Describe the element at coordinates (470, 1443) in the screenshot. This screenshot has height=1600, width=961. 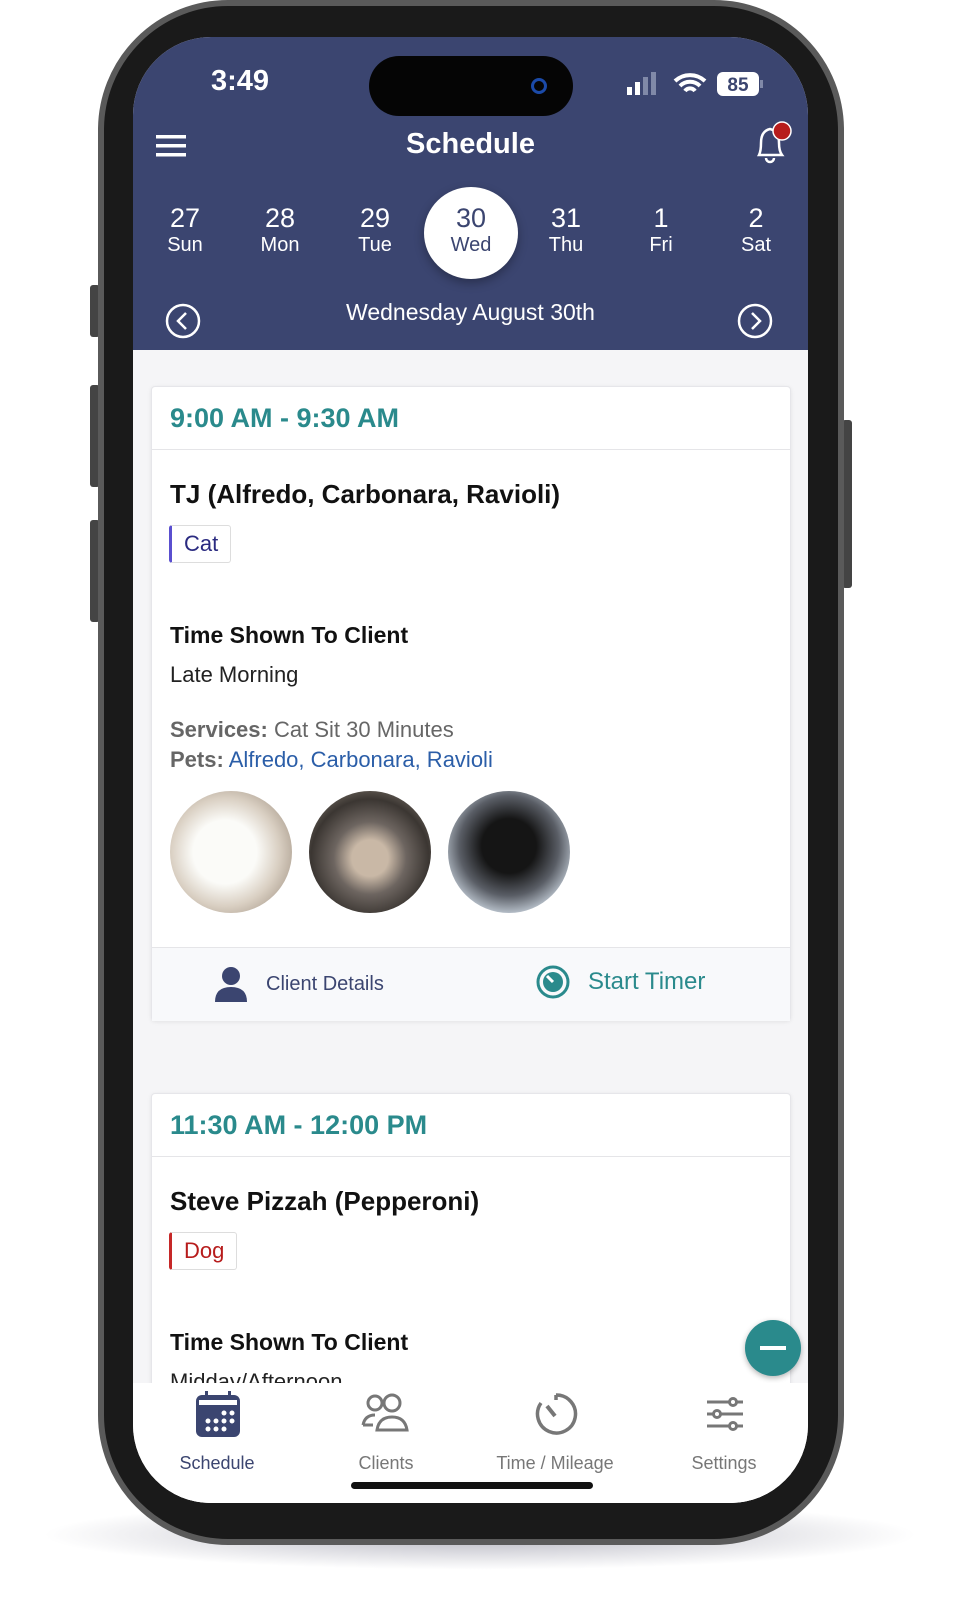
I see `bottom-tab-bar: Schedule Clients Time / Mileage Settings` at that location.